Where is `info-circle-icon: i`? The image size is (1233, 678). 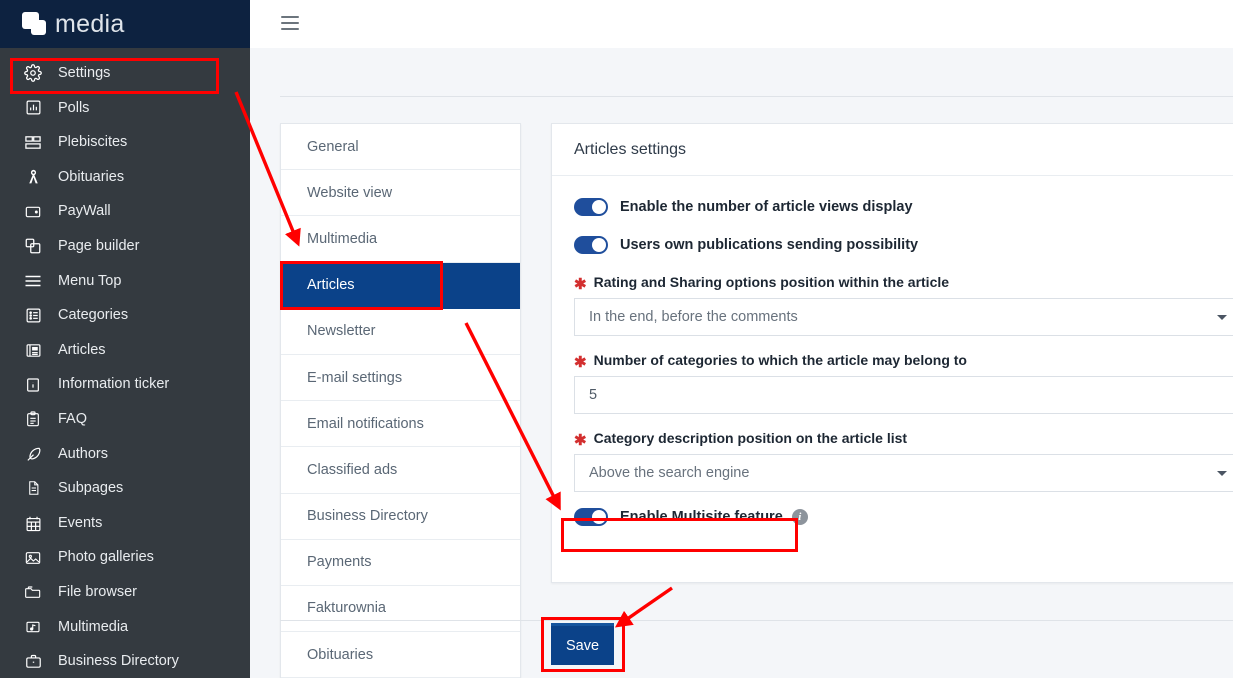 info-circle-icon: i is located at coordinates (799, 517).